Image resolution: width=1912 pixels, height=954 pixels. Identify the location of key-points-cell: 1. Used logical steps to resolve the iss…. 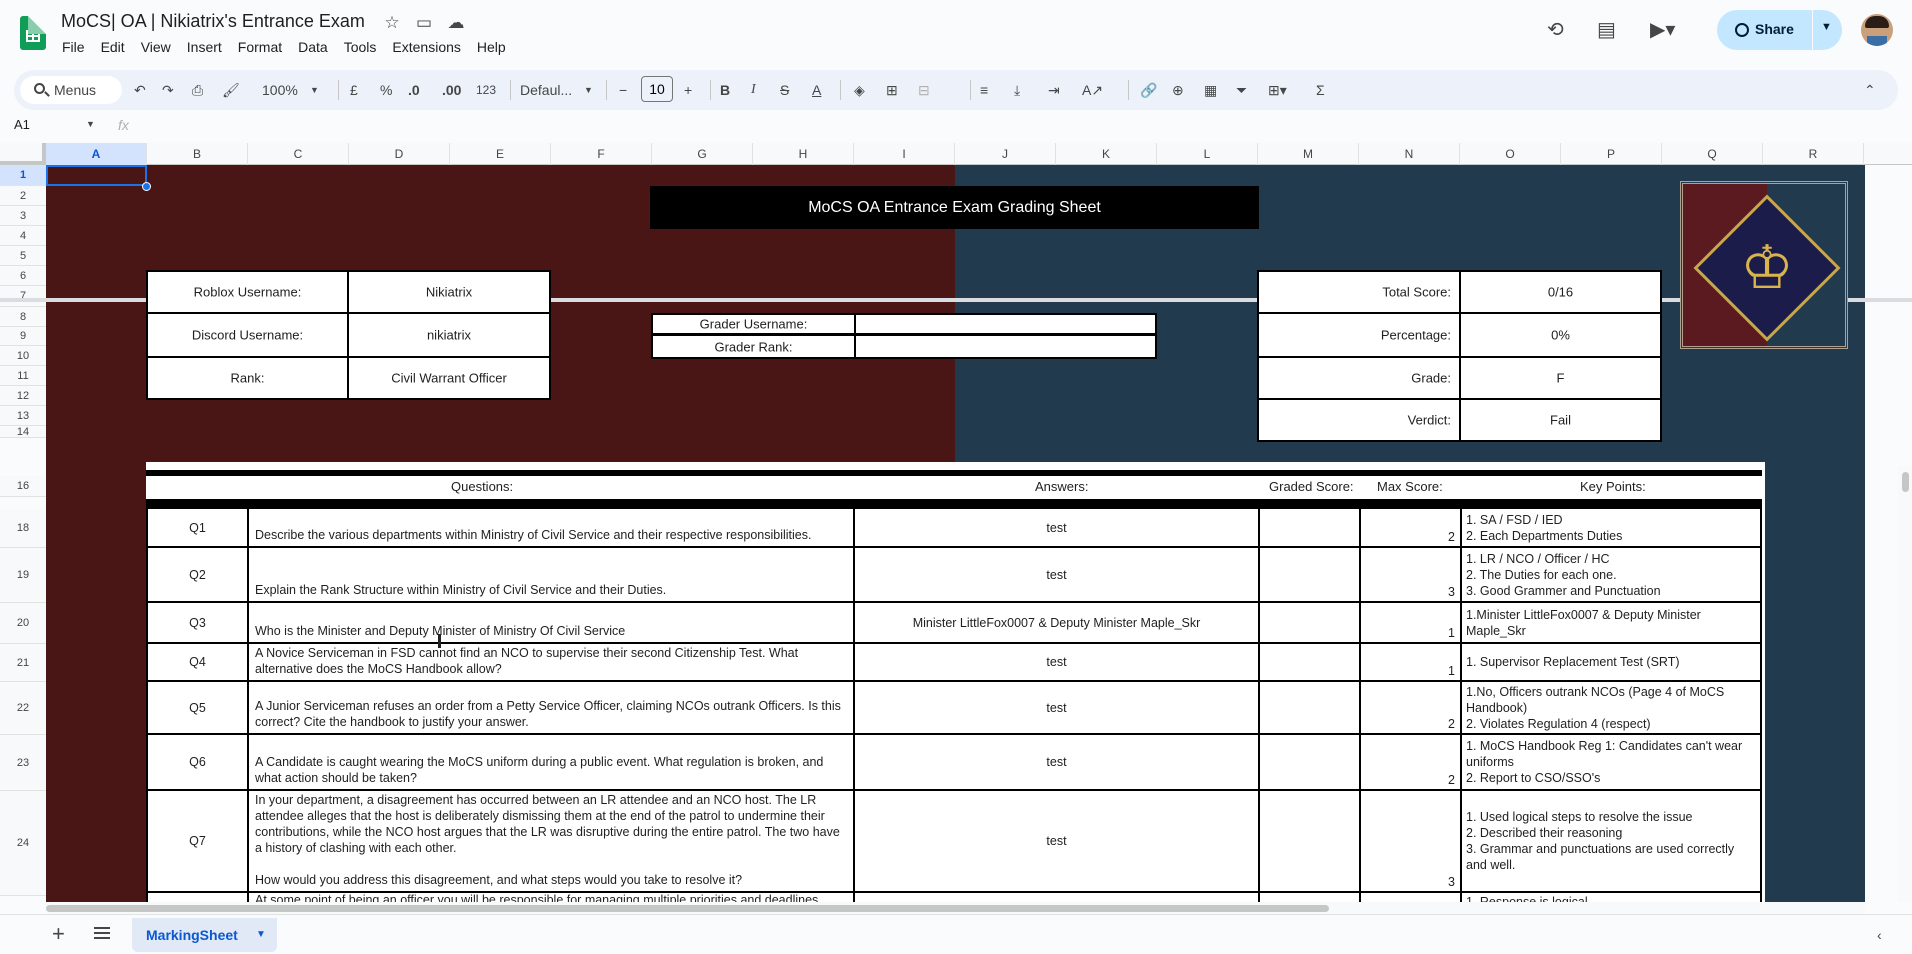
(1611, 841).